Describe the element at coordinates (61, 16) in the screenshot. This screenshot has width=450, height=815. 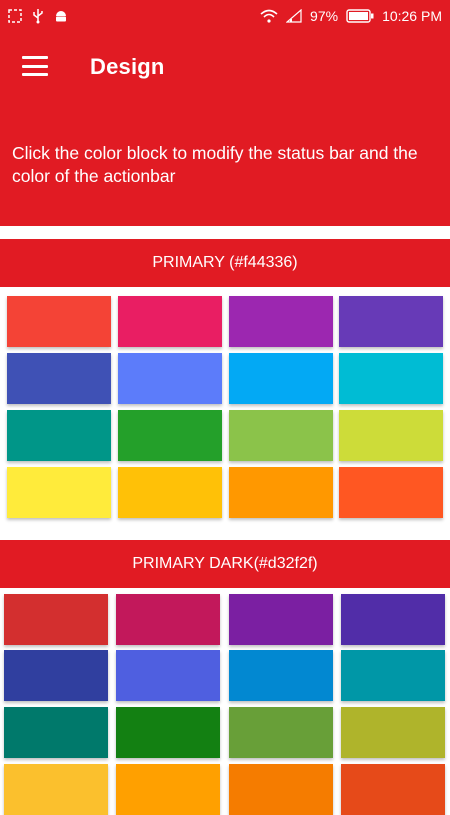
I see `android-icon` at that location.